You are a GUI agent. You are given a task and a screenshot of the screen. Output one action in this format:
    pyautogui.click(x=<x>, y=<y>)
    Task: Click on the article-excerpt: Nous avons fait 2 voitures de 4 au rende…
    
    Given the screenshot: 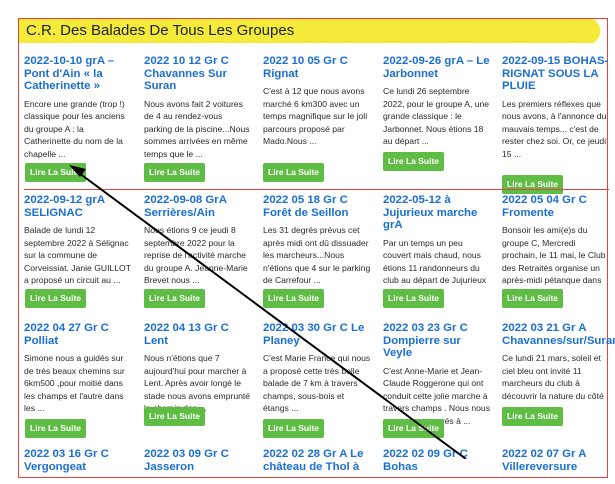 What is the action you would take?
    pyautogui.click(x=197, y=128)
    